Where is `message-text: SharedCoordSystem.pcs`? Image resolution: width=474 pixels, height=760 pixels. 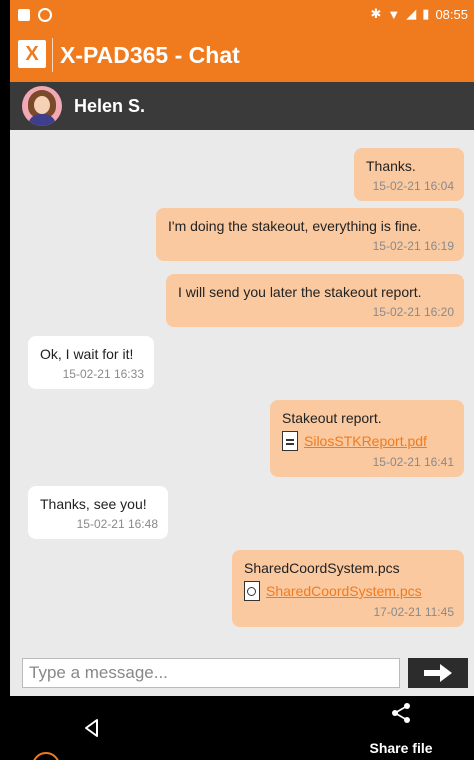
message-text: SharedCoordSystem.pcs is located at coordinates (322, 568).